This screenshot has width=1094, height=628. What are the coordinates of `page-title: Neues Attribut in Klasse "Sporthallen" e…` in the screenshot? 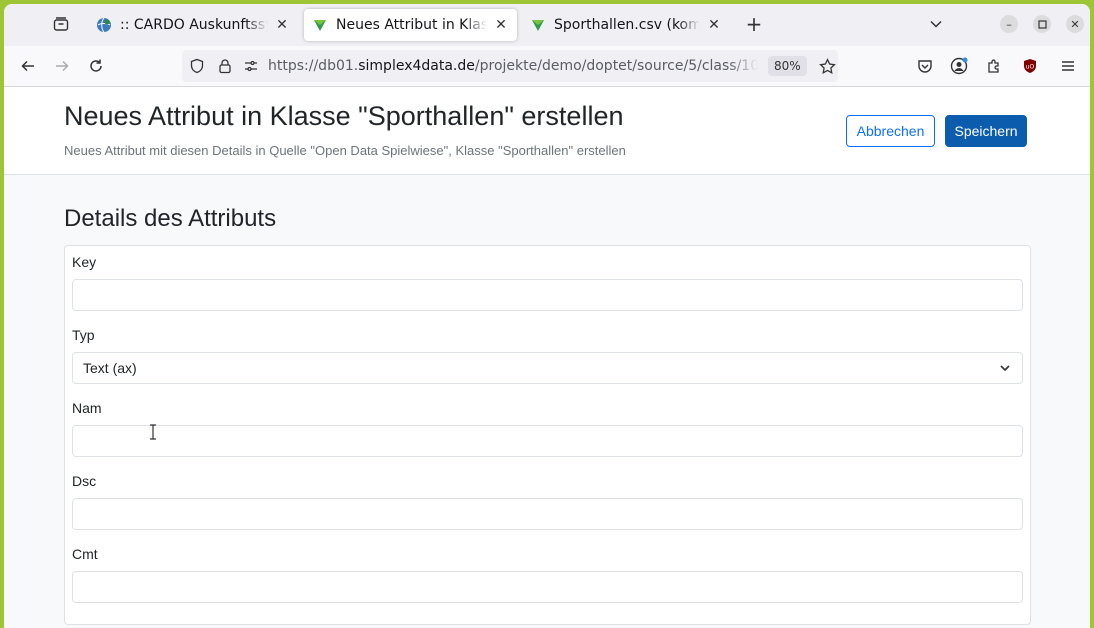 It's located at (344, 116).